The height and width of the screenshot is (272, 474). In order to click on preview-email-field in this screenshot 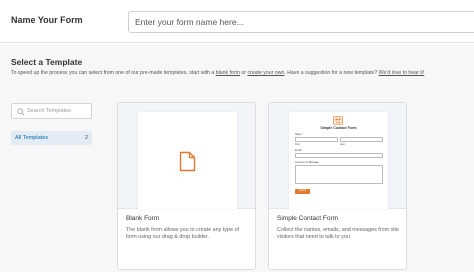, I will do `click(339, 155)`.